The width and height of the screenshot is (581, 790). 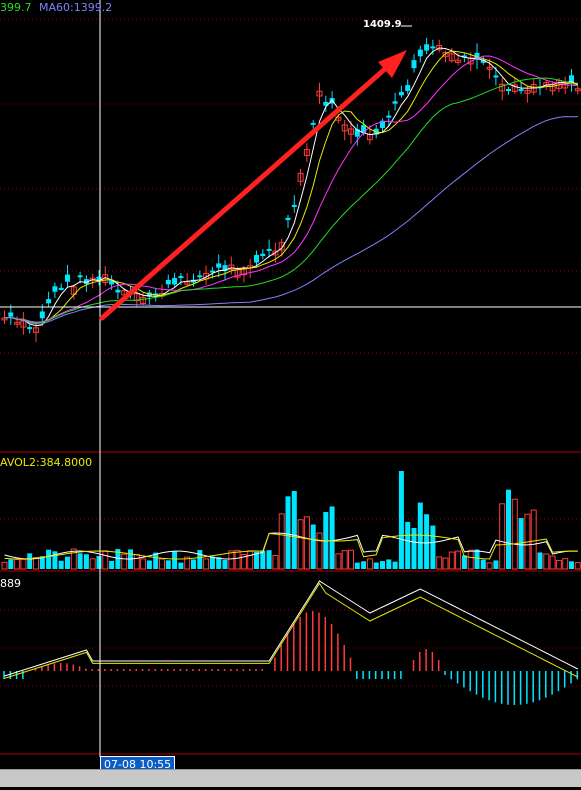 I want to click on volume-panel, so click(x=291, y=520).